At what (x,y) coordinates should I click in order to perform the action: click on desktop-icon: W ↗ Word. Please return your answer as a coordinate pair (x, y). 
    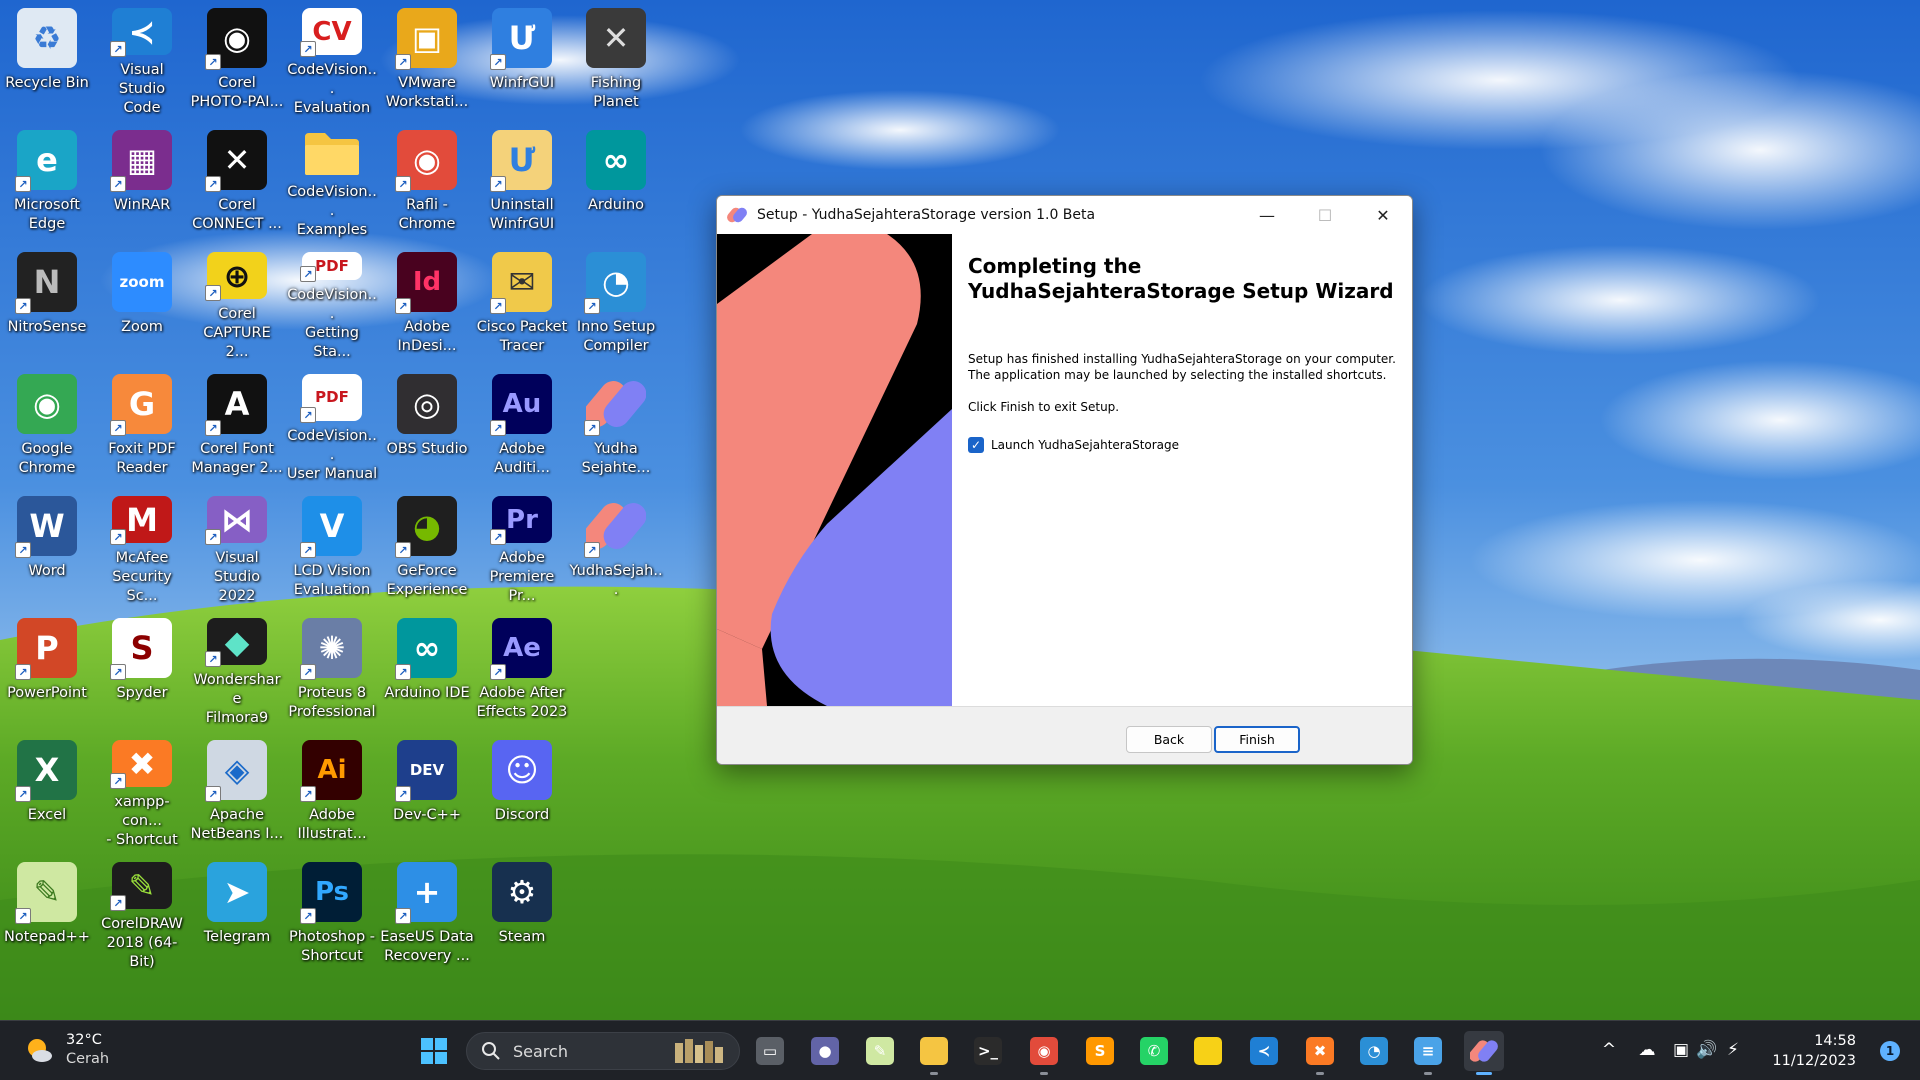
    Looking at the image, I should click on (47, 547).